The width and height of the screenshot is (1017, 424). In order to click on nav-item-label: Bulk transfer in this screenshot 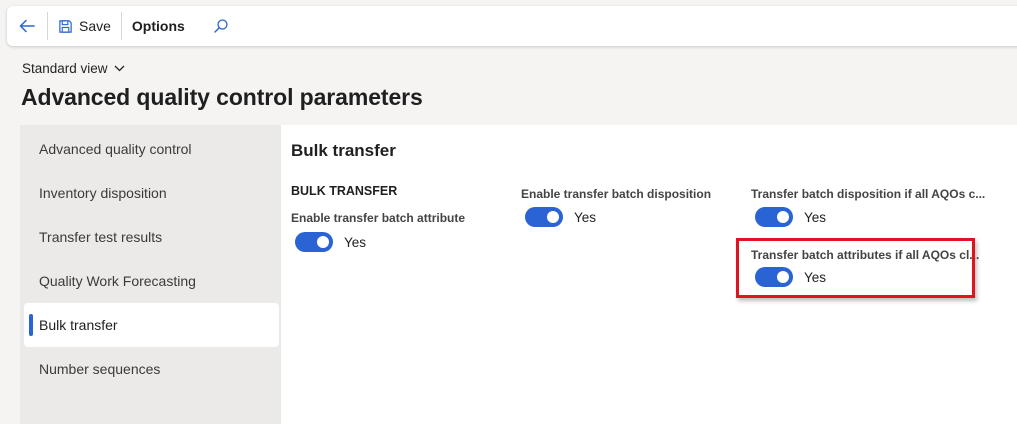, I will do `click(78, 325)`.